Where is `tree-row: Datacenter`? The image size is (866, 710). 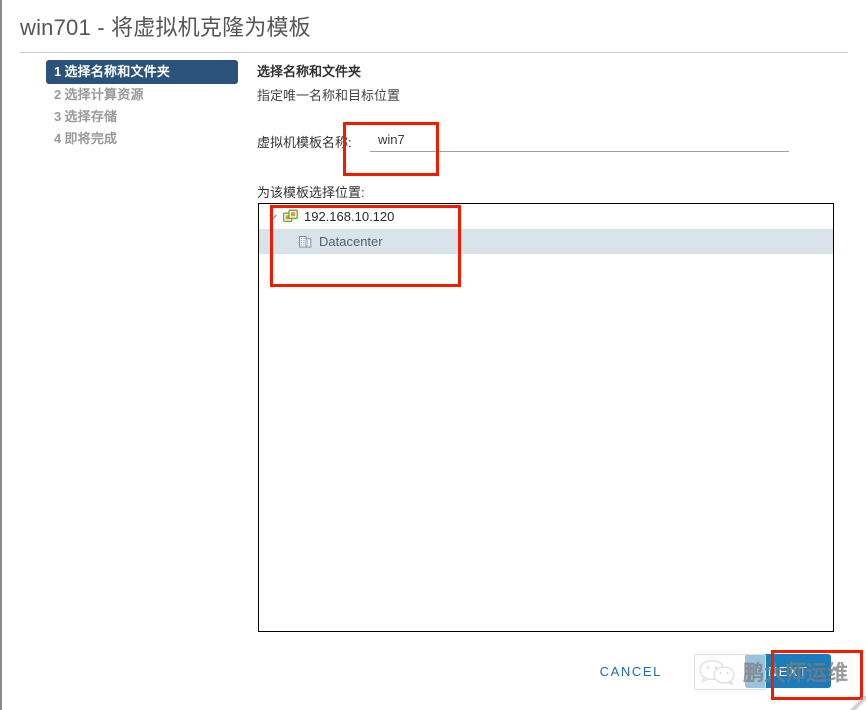
tree-row: Datacenter is located at coordinates (546, 241).